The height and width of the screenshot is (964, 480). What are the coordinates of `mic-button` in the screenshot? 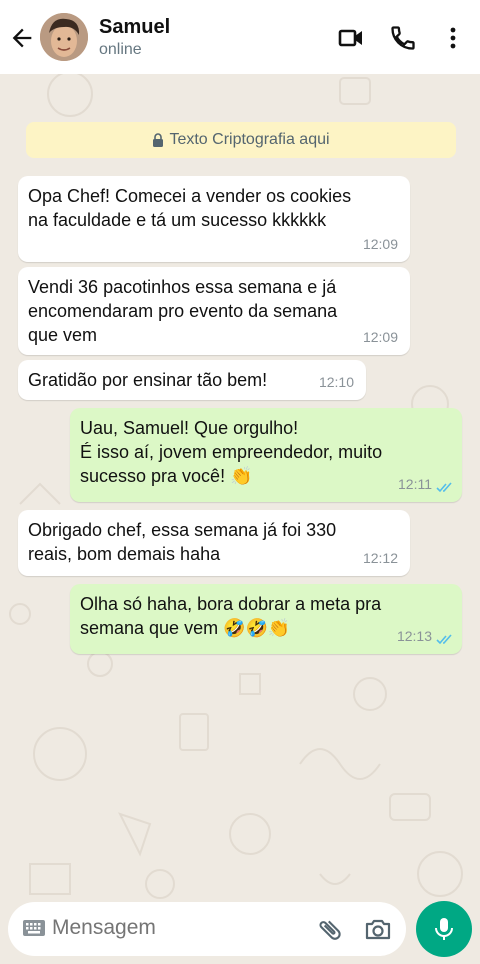 It's located at (444, 929).